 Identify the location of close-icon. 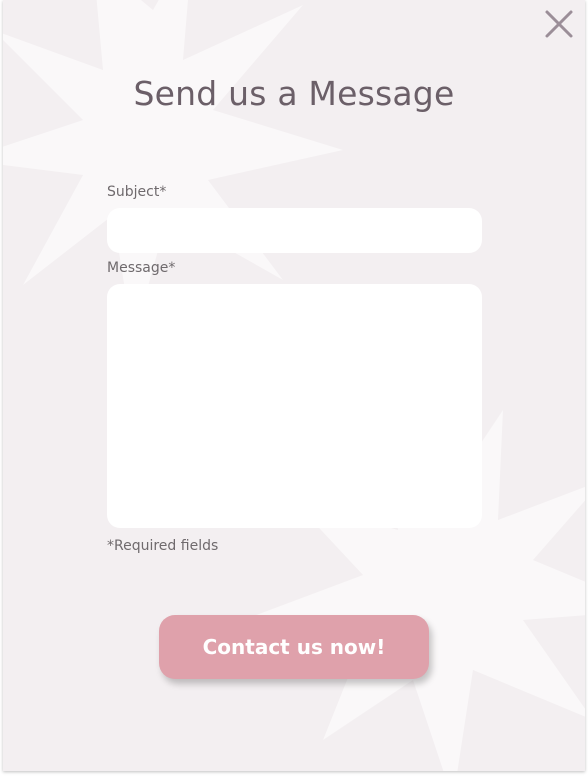
(559, 24).